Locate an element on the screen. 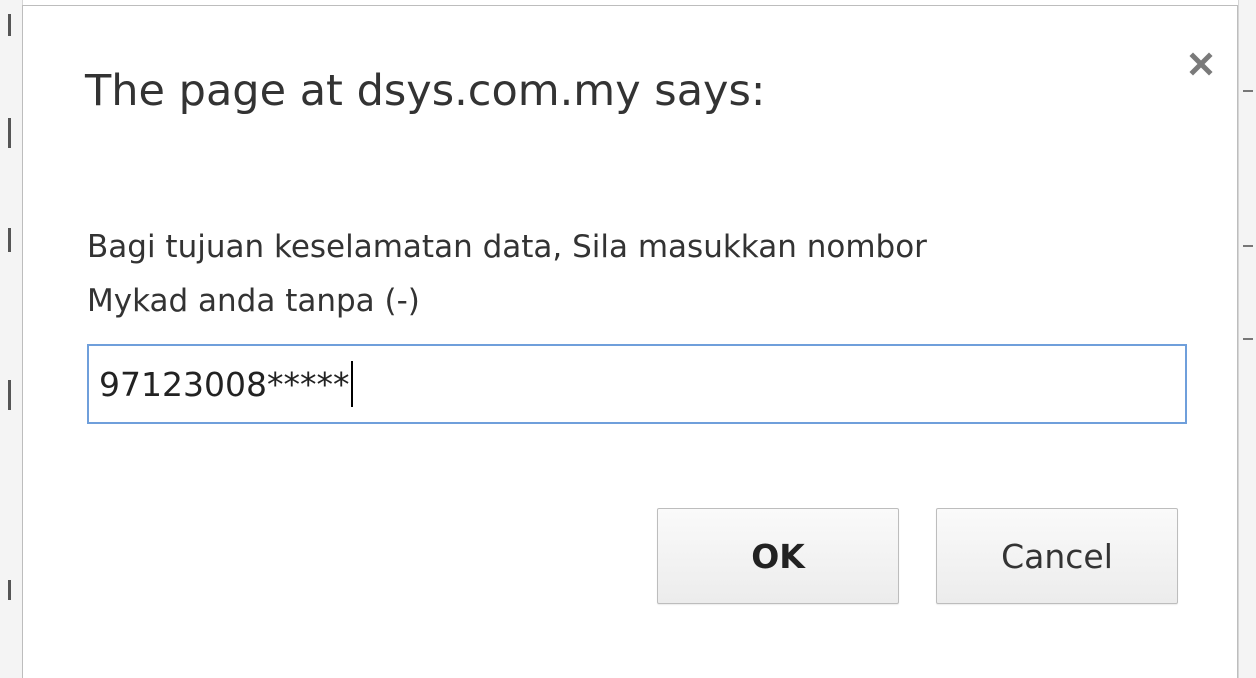 Image resolution: width=1256 pixels, height=678 pixels. ok-button: OK is located at coordinates (778, 556).